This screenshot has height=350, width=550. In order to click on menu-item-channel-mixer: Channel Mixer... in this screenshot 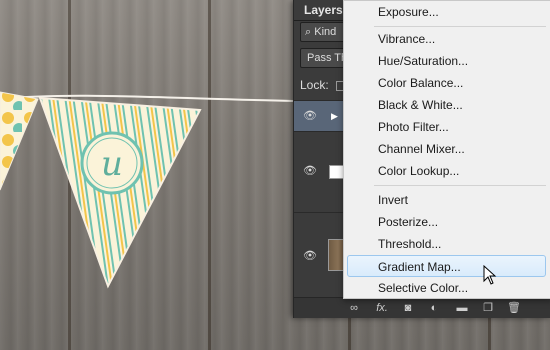, I will do `click(446, 149)`.